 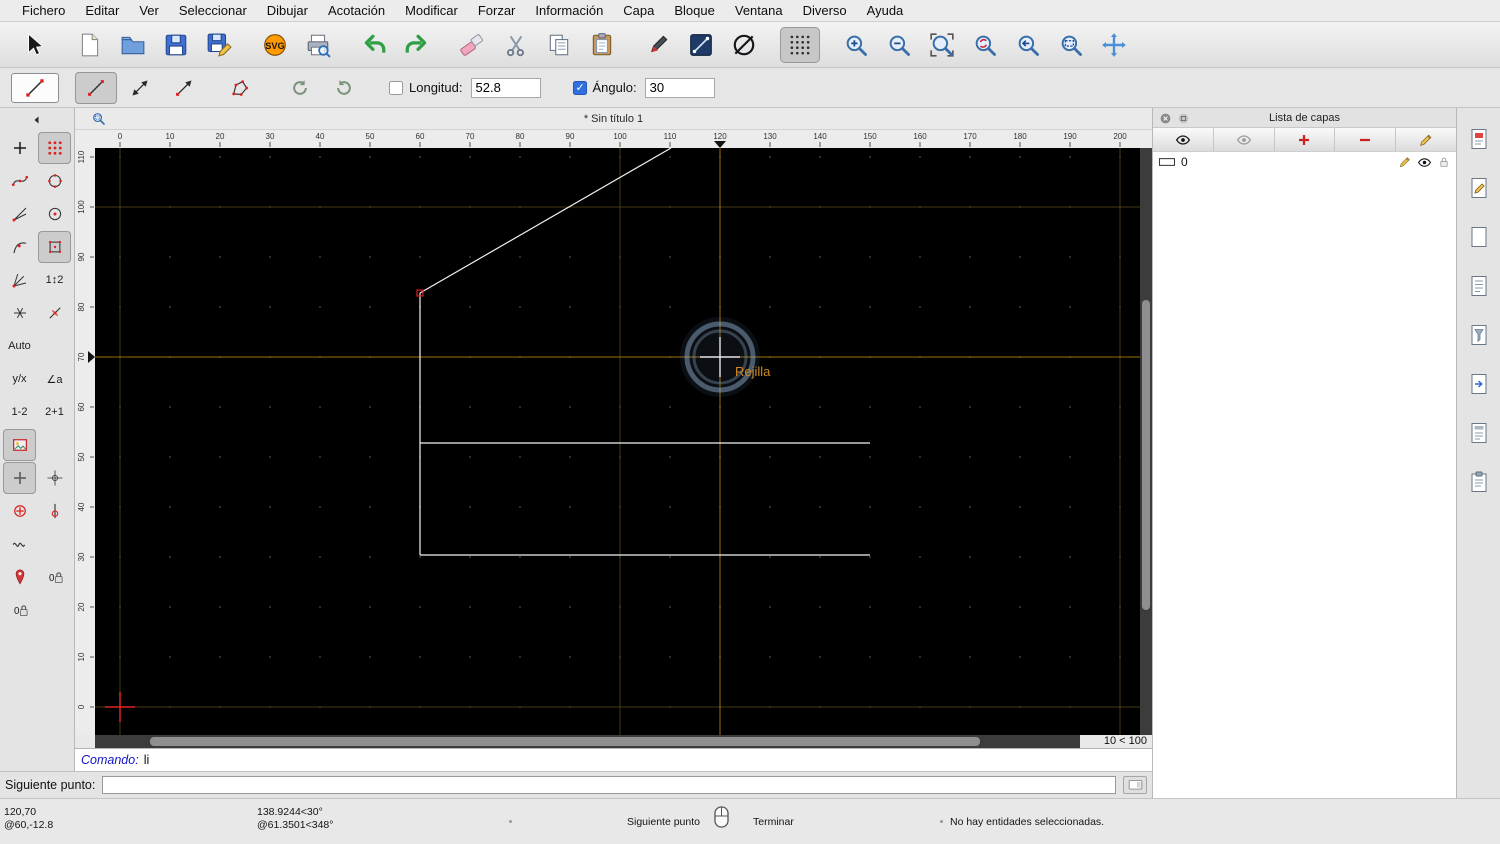 I want to click on draw-pen-button, so click(x=658, y=45).